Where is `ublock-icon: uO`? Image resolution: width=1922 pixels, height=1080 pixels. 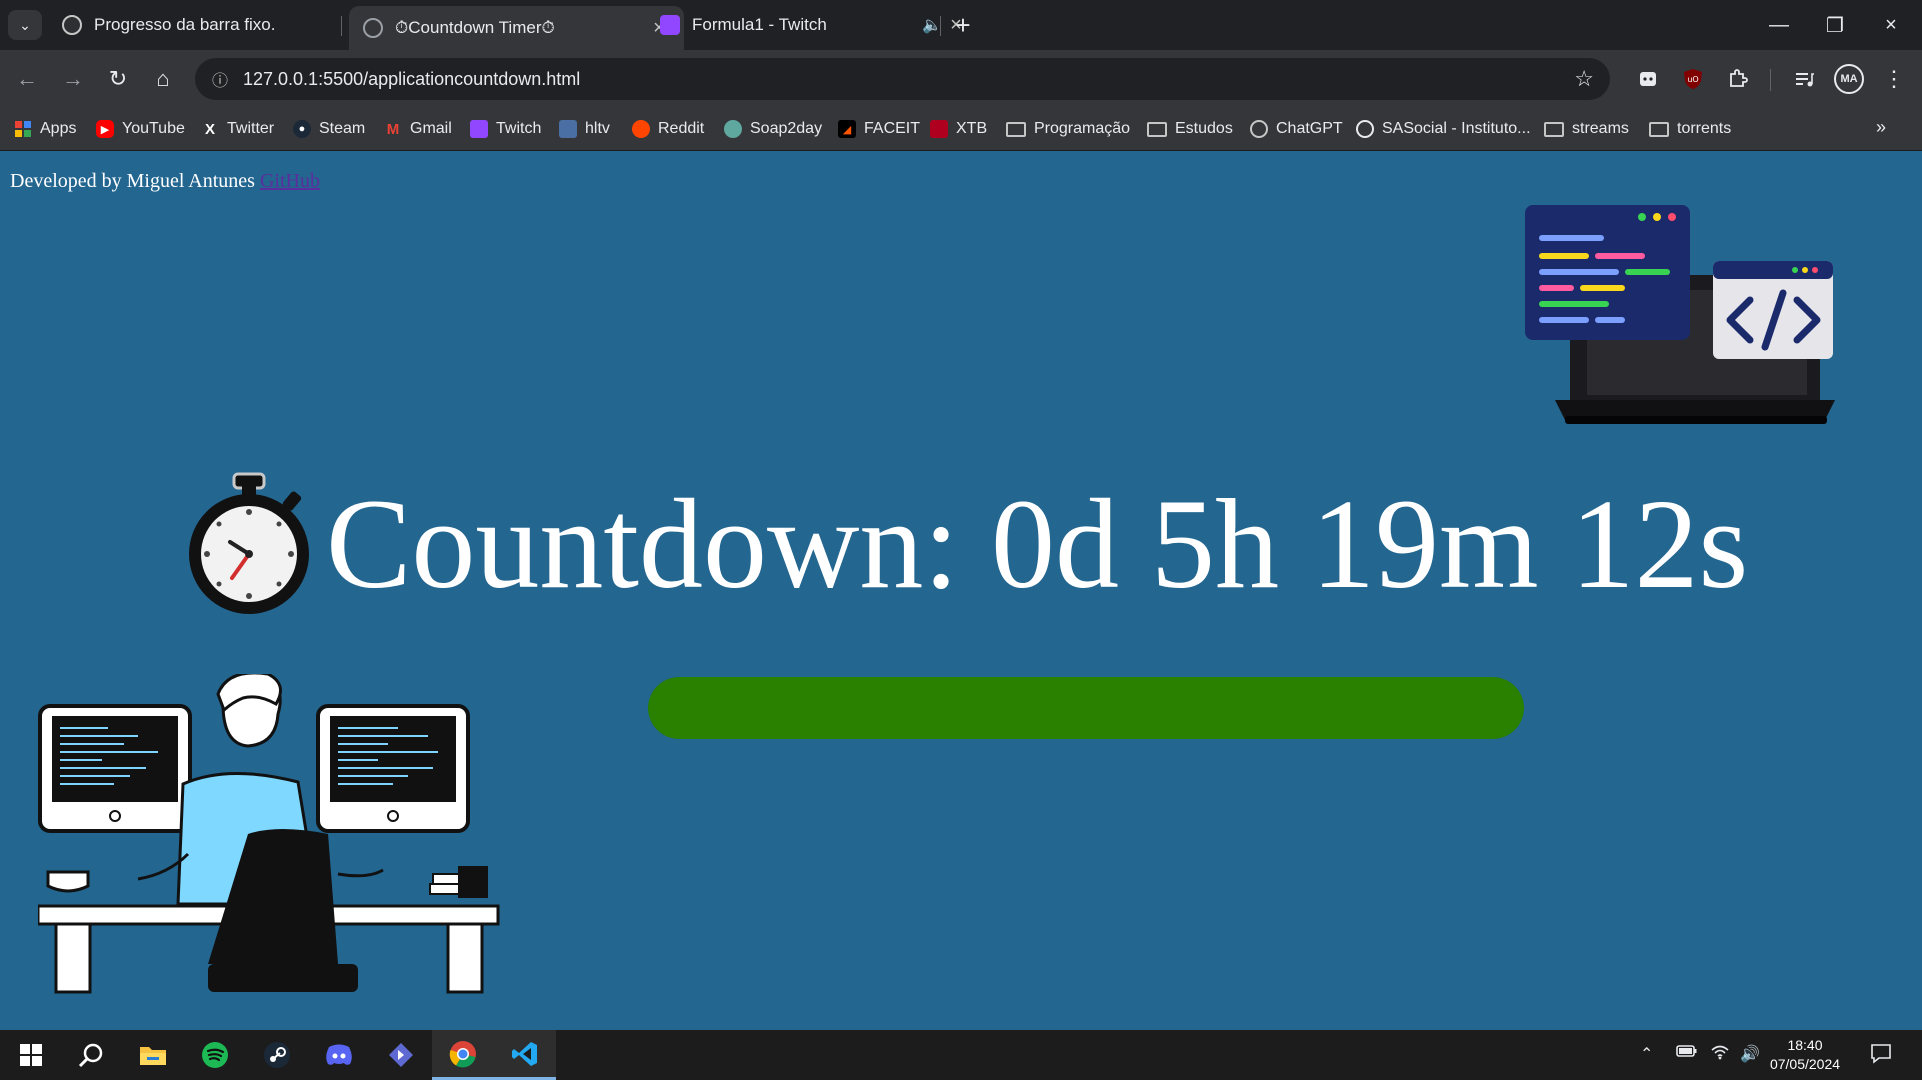
ublock-icon: uO is located at coordinates (1693, 79).